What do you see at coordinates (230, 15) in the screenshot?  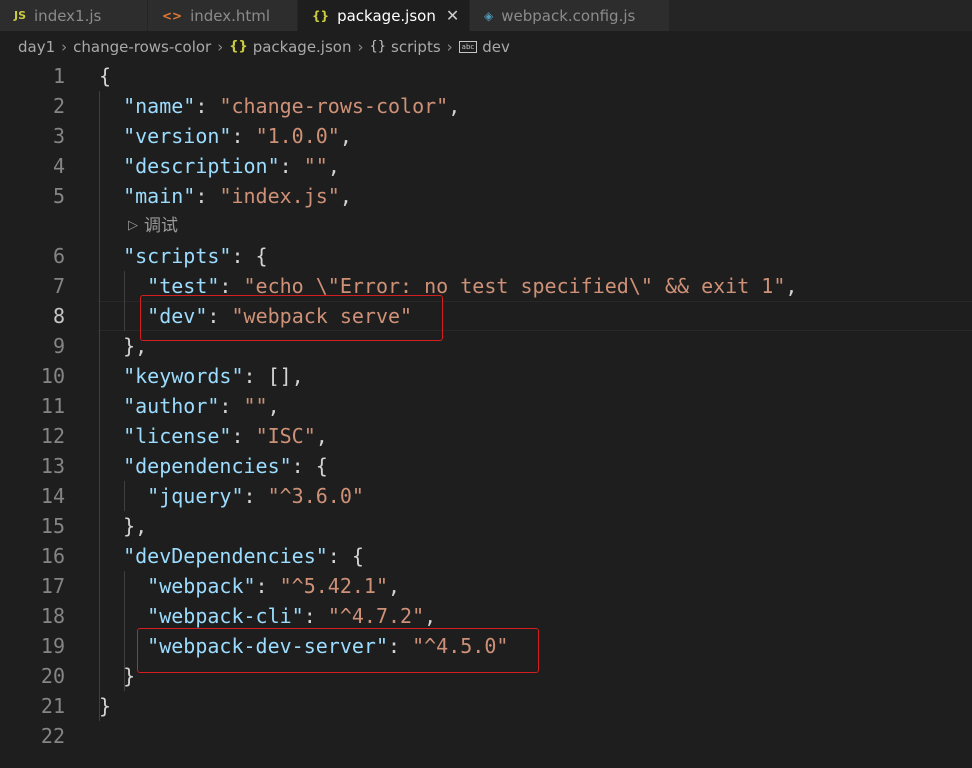 I see `tab-label: index.html` at bounding box center [230, 15].